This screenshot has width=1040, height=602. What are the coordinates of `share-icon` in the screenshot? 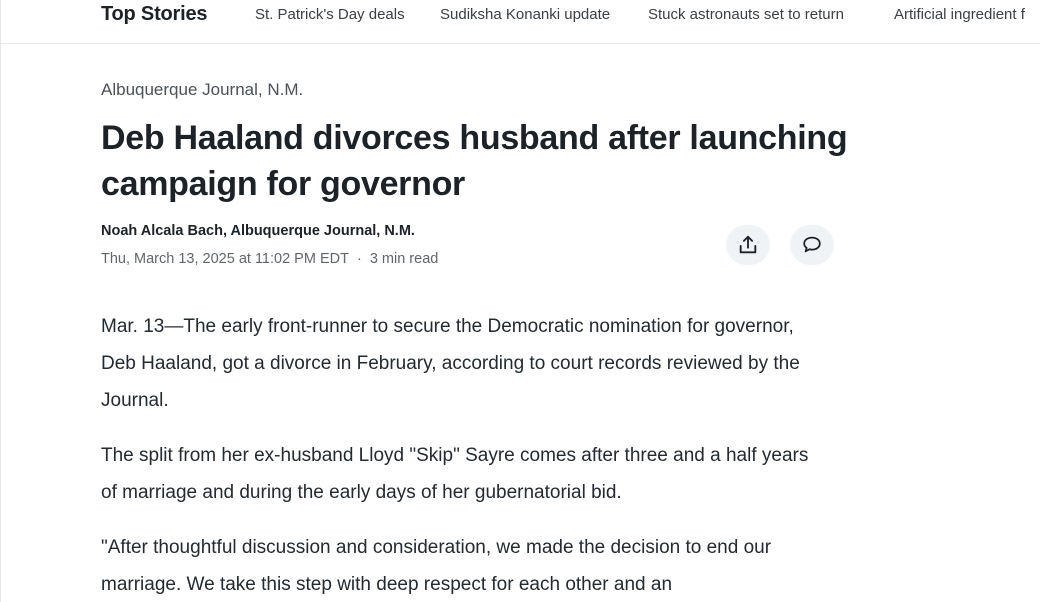 It's located at (748, 244).